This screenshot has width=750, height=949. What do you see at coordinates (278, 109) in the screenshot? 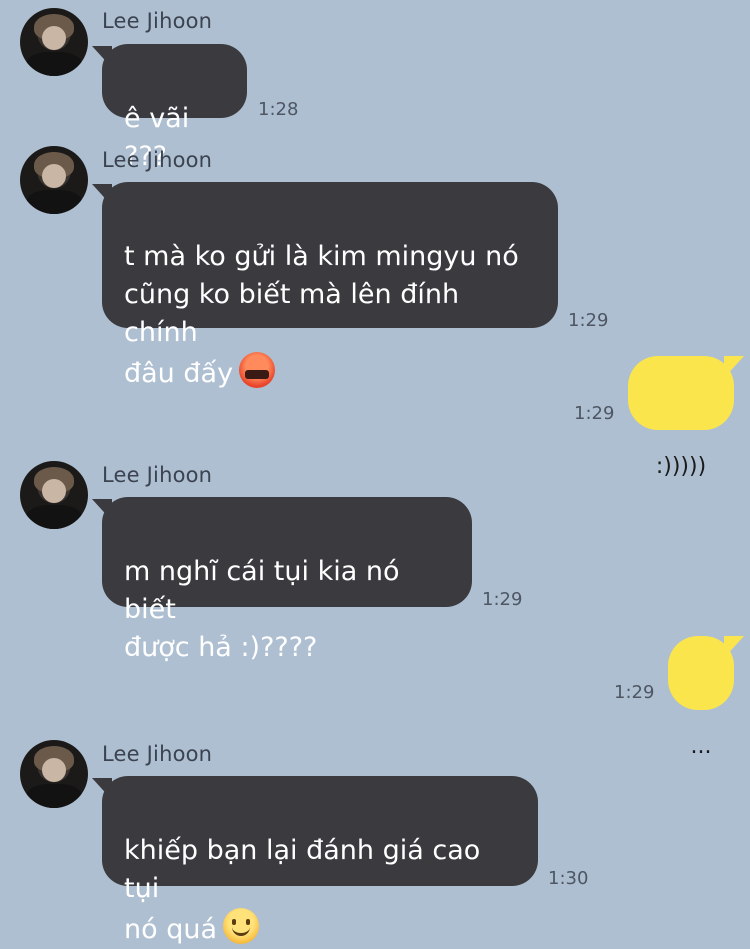
I see `message-time: 1:28` at bounding box center [278, 109].